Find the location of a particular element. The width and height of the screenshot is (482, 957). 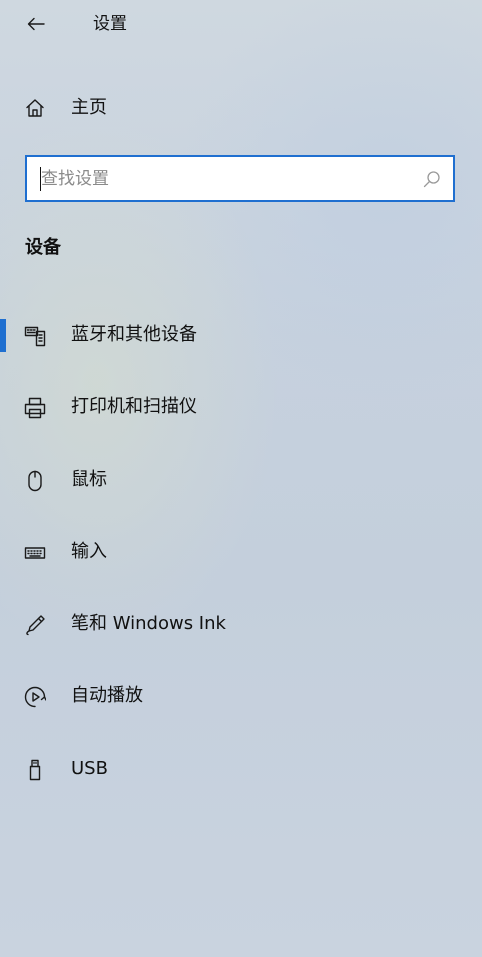

search-box is located at coordinates (240, 178).